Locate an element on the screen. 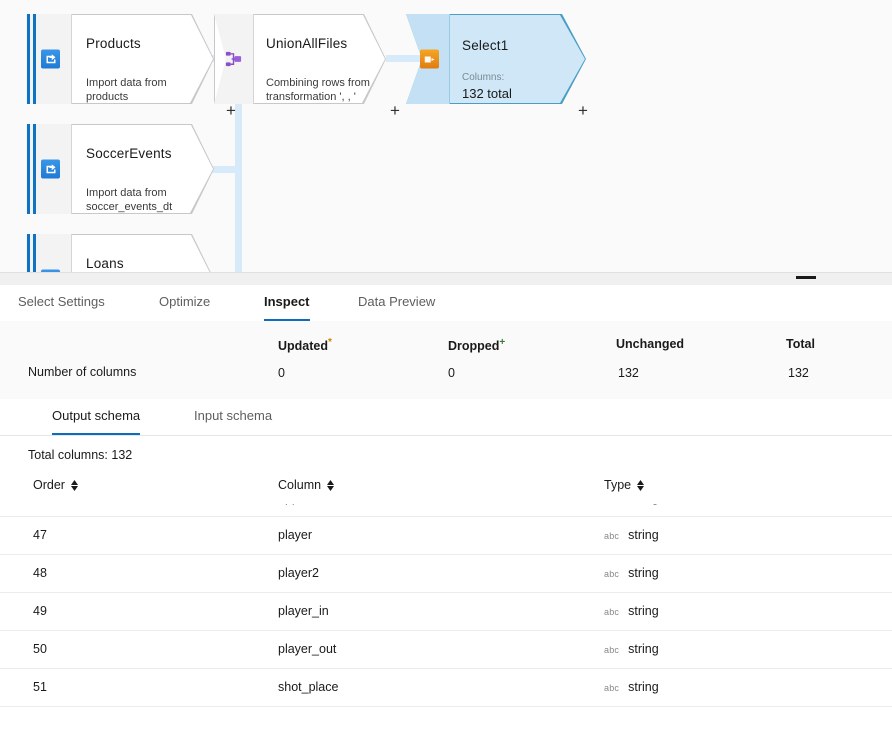  summary-header-unchanged: Unchanged is located at coordinates (650, 344).